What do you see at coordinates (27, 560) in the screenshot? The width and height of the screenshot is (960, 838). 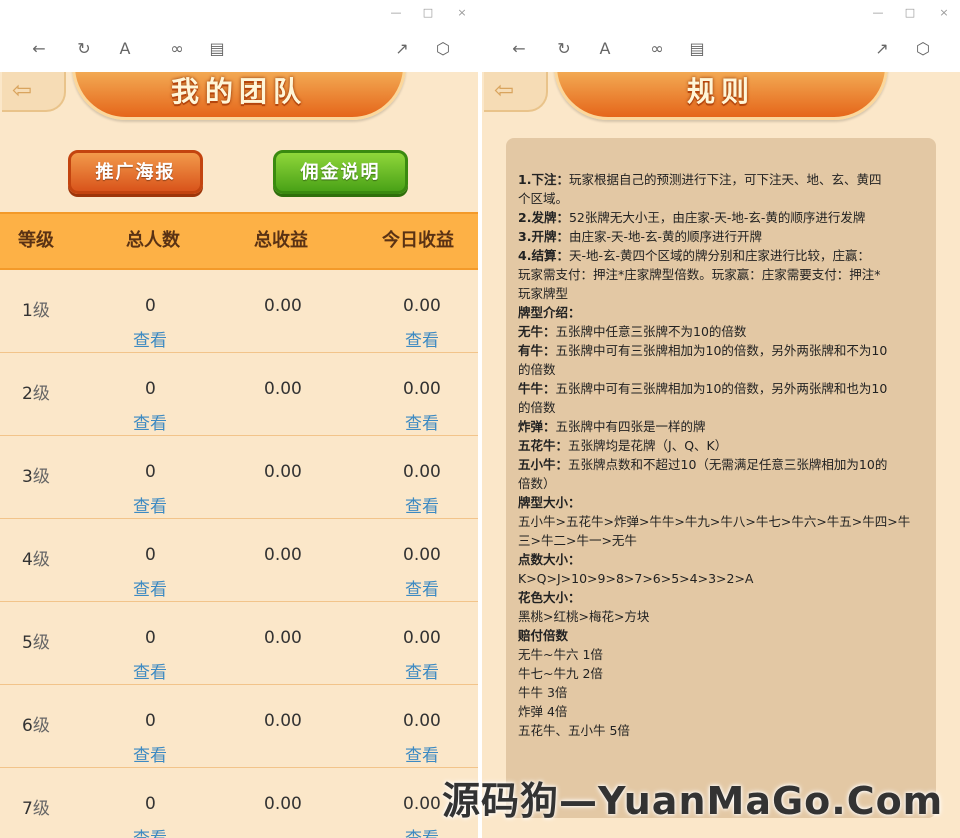 I see `level-number: 4` at bounding box center [27, 560].